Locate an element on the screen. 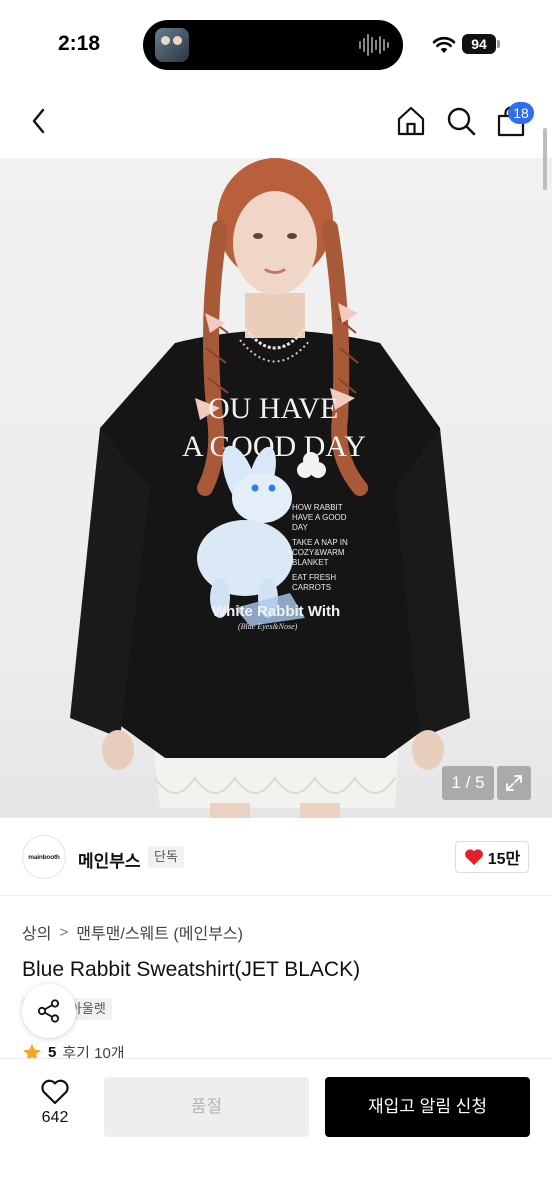 The width and height of the screenshot is (552, 1200). breadcrumb-subcategory: 맨투맨/스웨트 (메인부스) is located at coordinates (159, 932).